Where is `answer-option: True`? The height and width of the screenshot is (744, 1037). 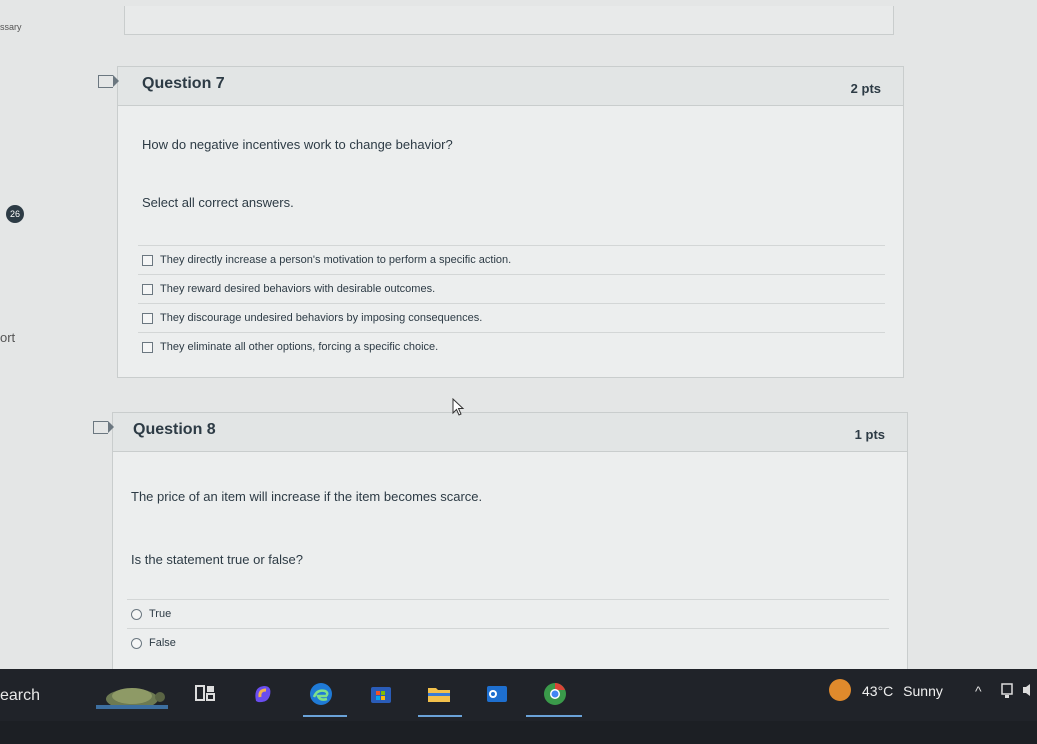
answer-option: True is located at coordinates (508, 613).